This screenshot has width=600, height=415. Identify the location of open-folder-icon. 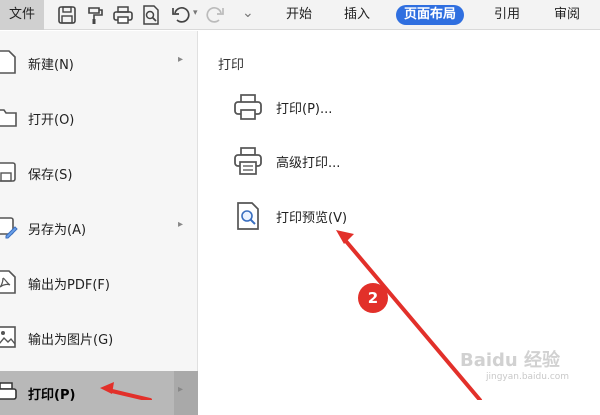
(9, 117).